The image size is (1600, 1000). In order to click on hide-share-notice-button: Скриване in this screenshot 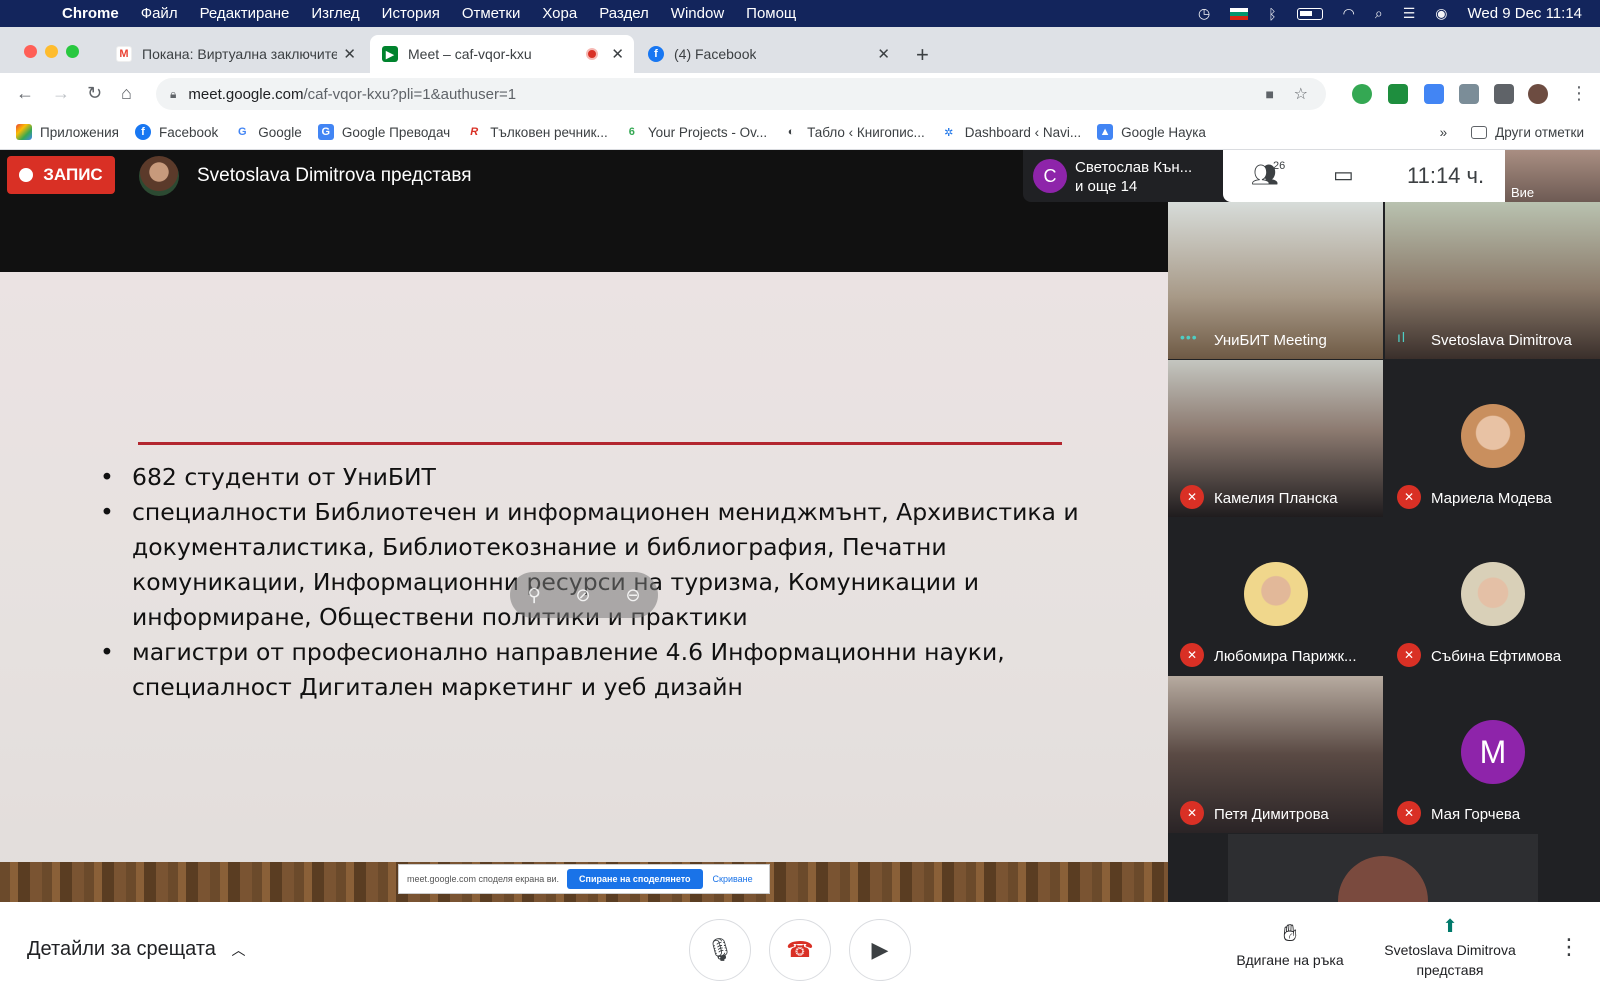, I will do `click(733, 879)`.